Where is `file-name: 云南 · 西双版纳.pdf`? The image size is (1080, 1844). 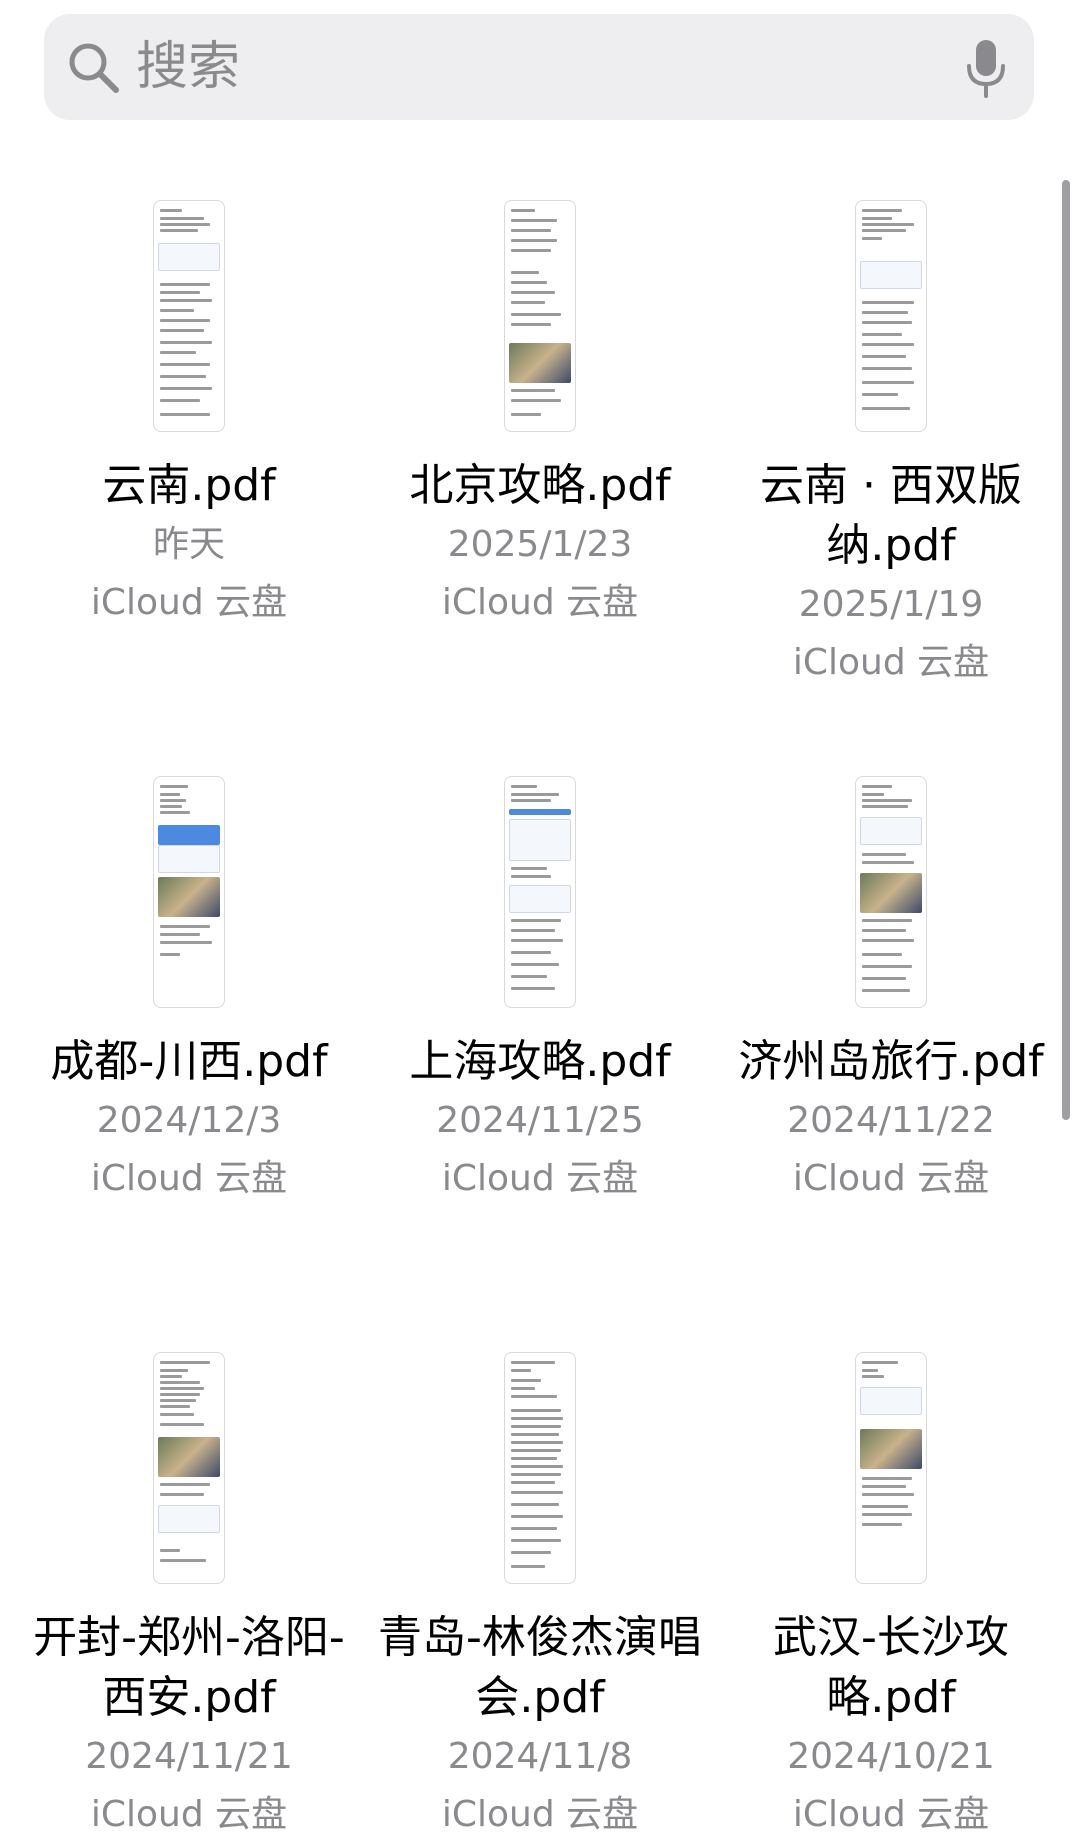 file-name: 云南 · 西双版纳.pdf is located at coordinates (891, 515).